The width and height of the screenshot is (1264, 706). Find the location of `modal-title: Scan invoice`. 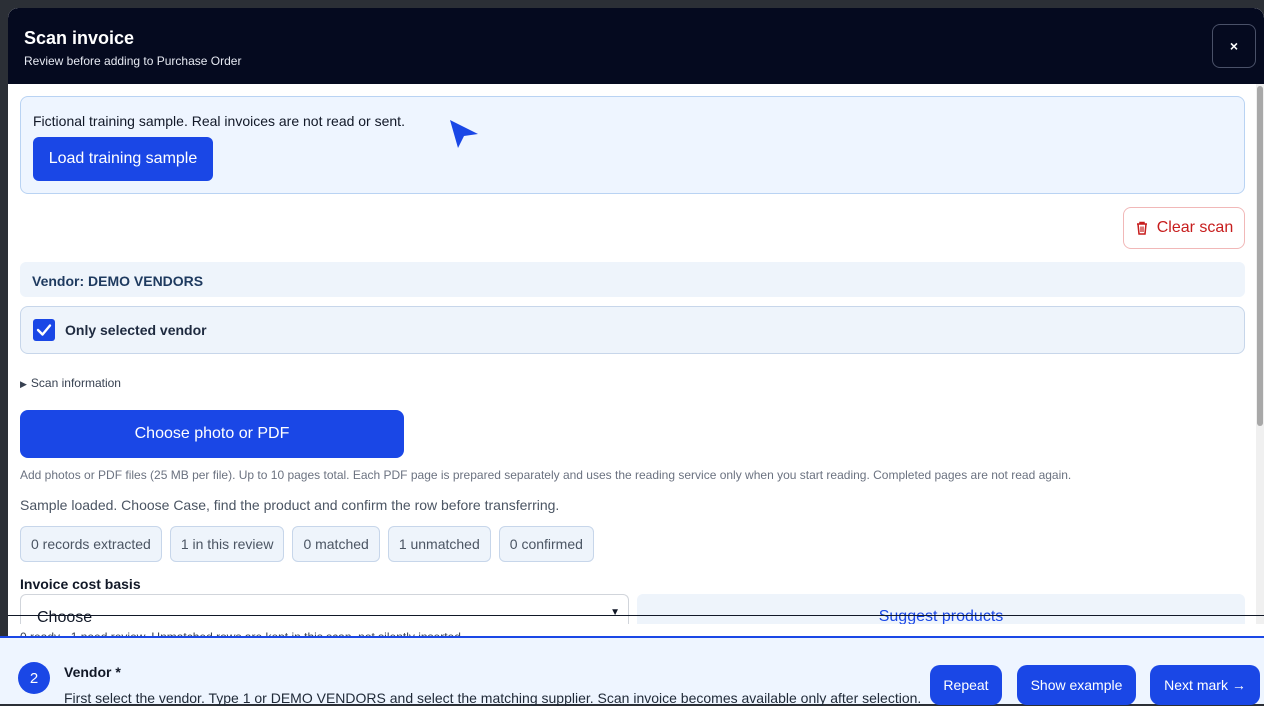

modal-title: Scan invoice is located at coordinates (79, 38).